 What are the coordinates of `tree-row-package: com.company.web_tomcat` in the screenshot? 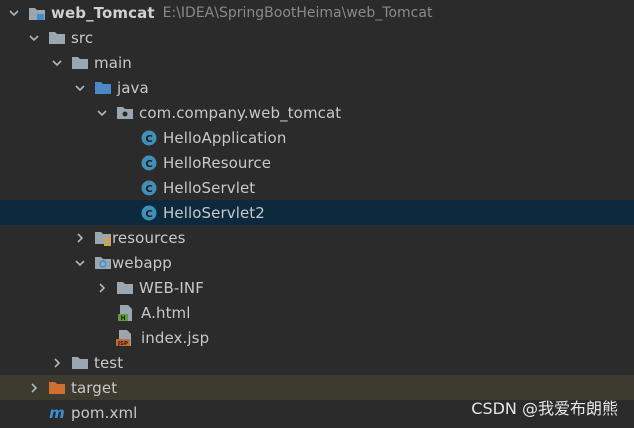 It's located at (317, 112).